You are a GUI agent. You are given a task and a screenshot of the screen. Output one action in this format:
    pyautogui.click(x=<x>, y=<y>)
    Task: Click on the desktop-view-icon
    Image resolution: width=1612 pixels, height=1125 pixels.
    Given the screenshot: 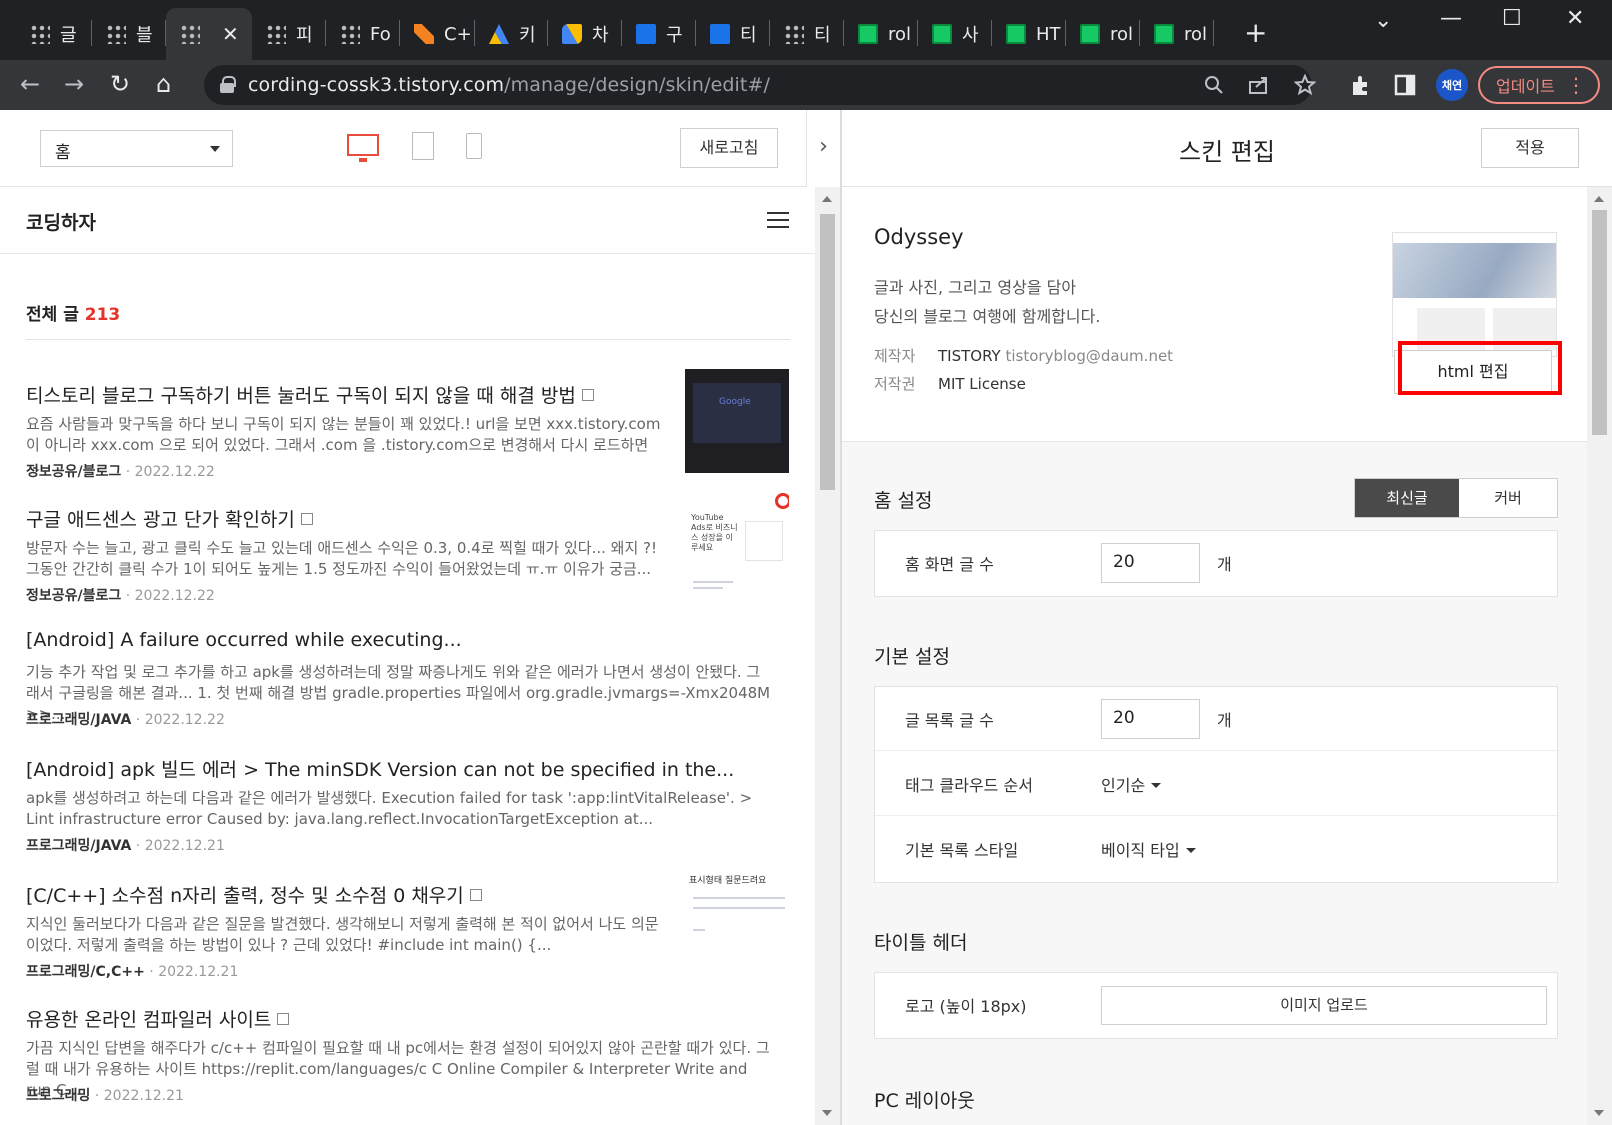 What is the action you would take?
    pyautogui.click(x=363, y=148)
    